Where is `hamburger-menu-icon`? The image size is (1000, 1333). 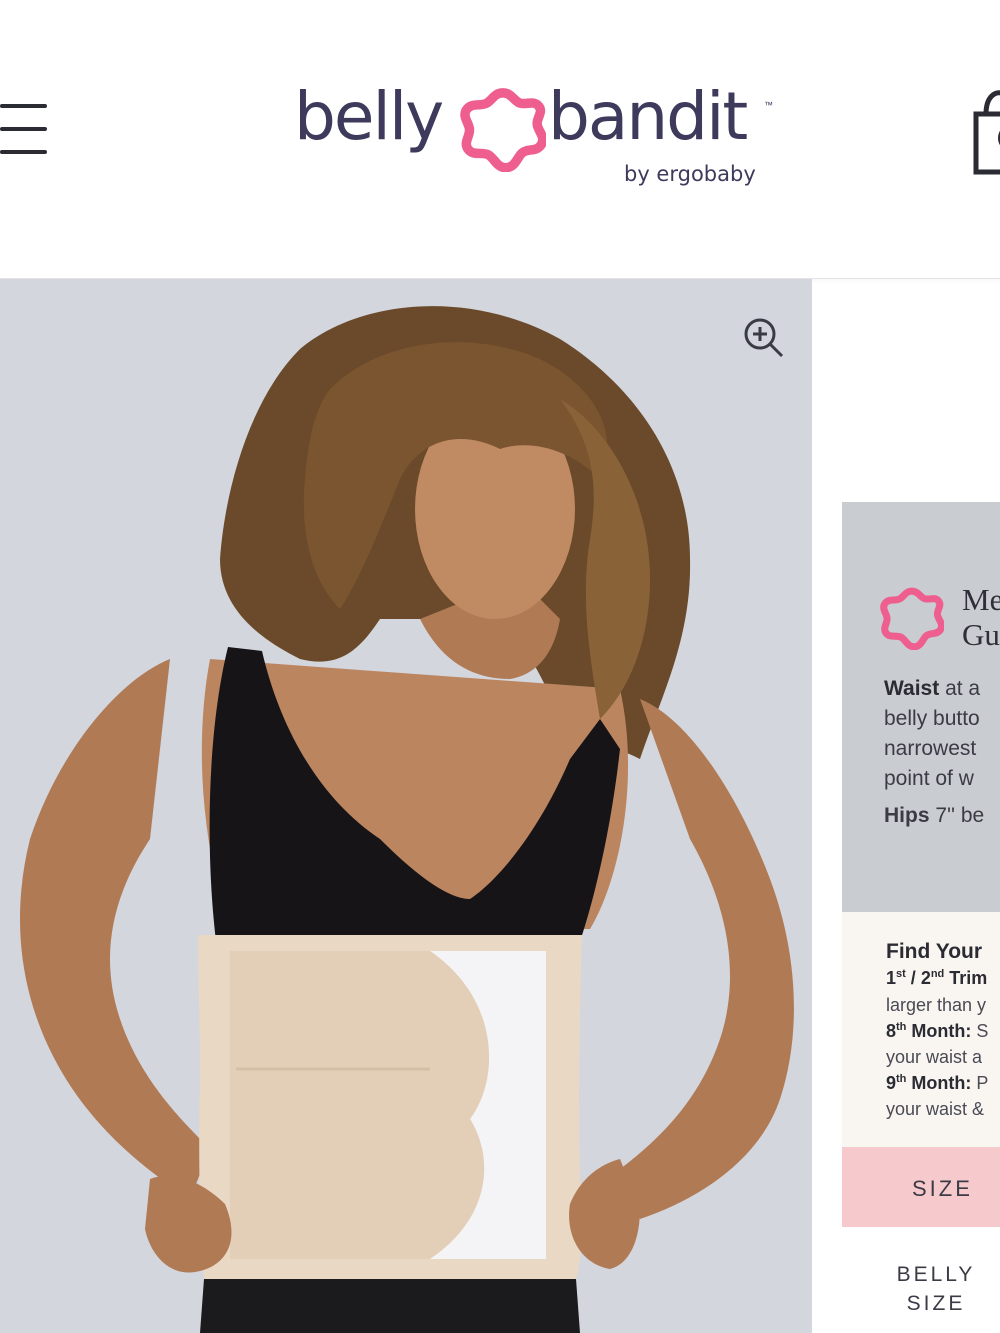
hamburger-menu-icon is located at coordinates (24, 129).